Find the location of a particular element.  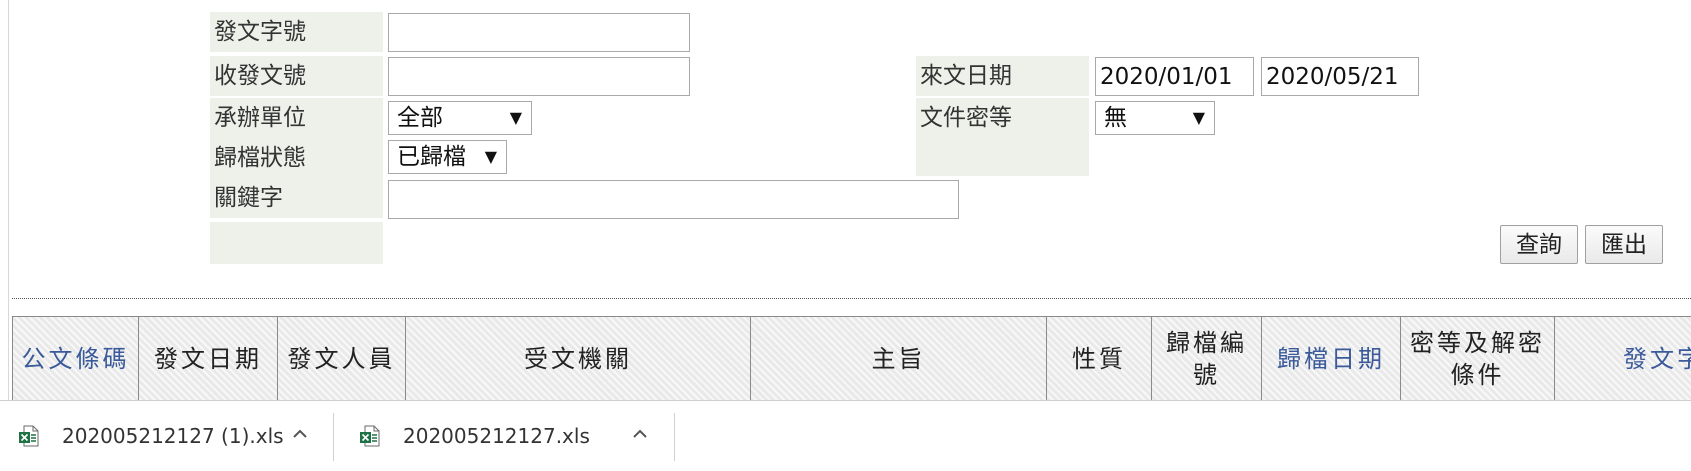

page-left-border is located at coordinates (8, 200).